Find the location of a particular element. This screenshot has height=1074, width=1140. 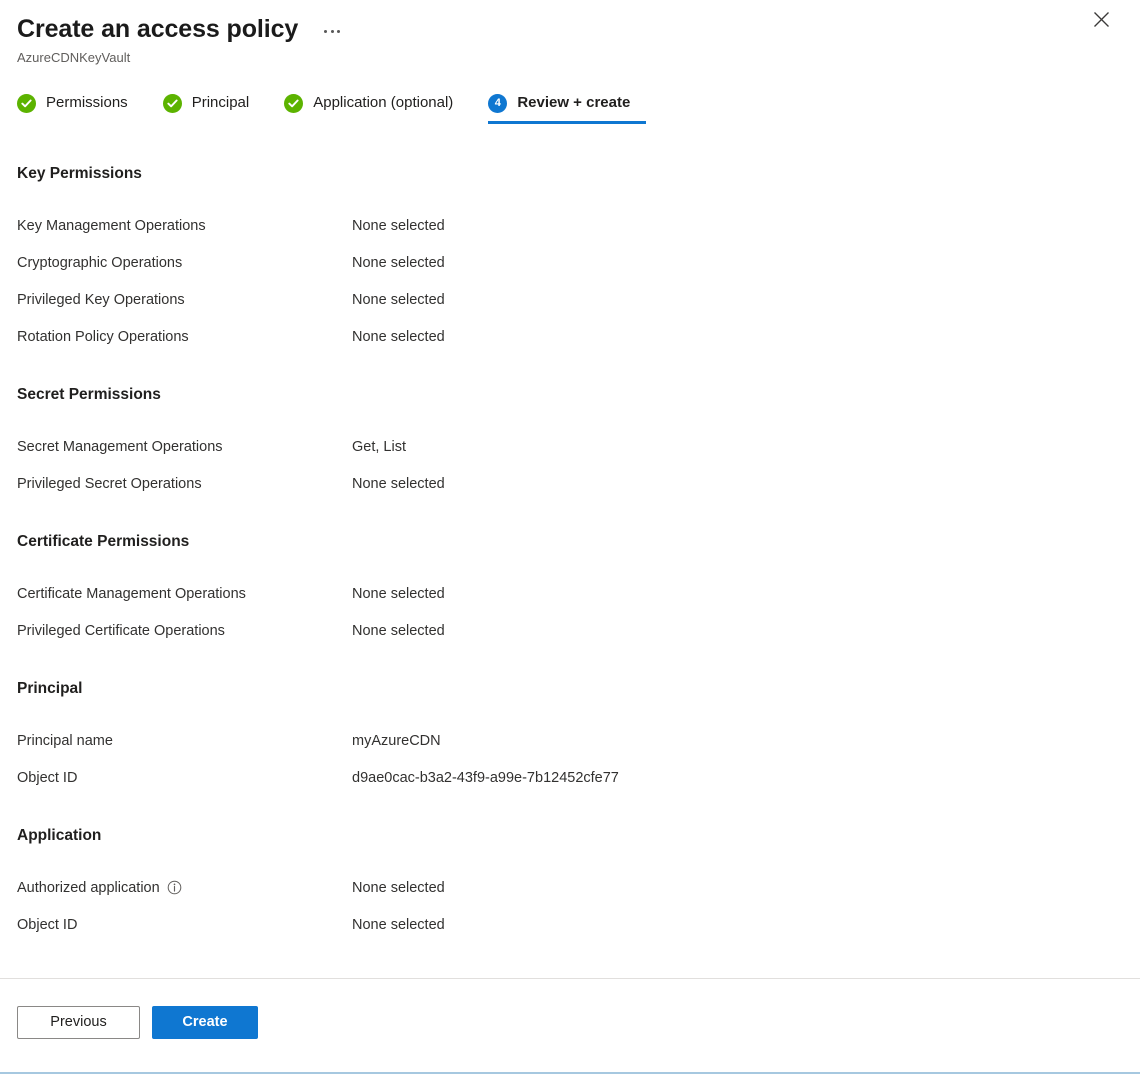

row-label-text: Privileged Secret Operations is located at coordinates (109, 483).